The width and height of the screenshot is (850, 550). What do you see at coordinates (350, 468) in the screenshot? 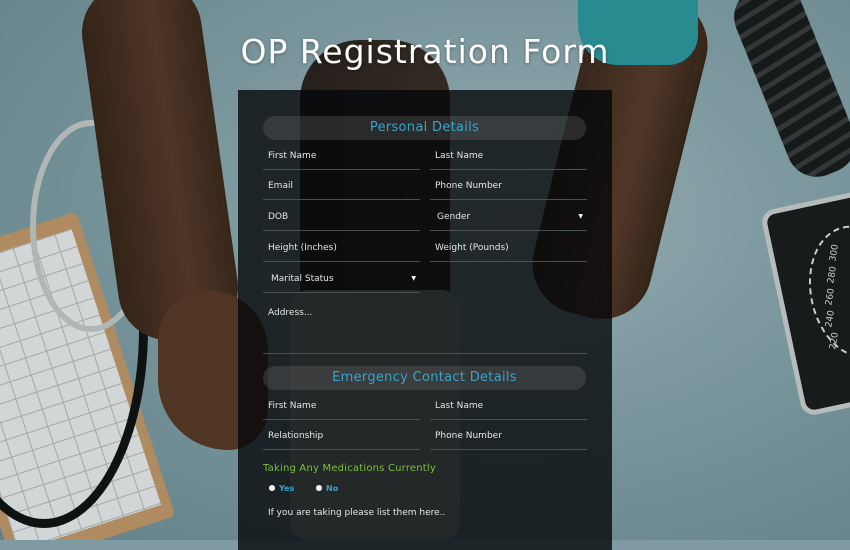
I see `medications-question: Taking Any Medications Currently` at bounding box center [350, 468].